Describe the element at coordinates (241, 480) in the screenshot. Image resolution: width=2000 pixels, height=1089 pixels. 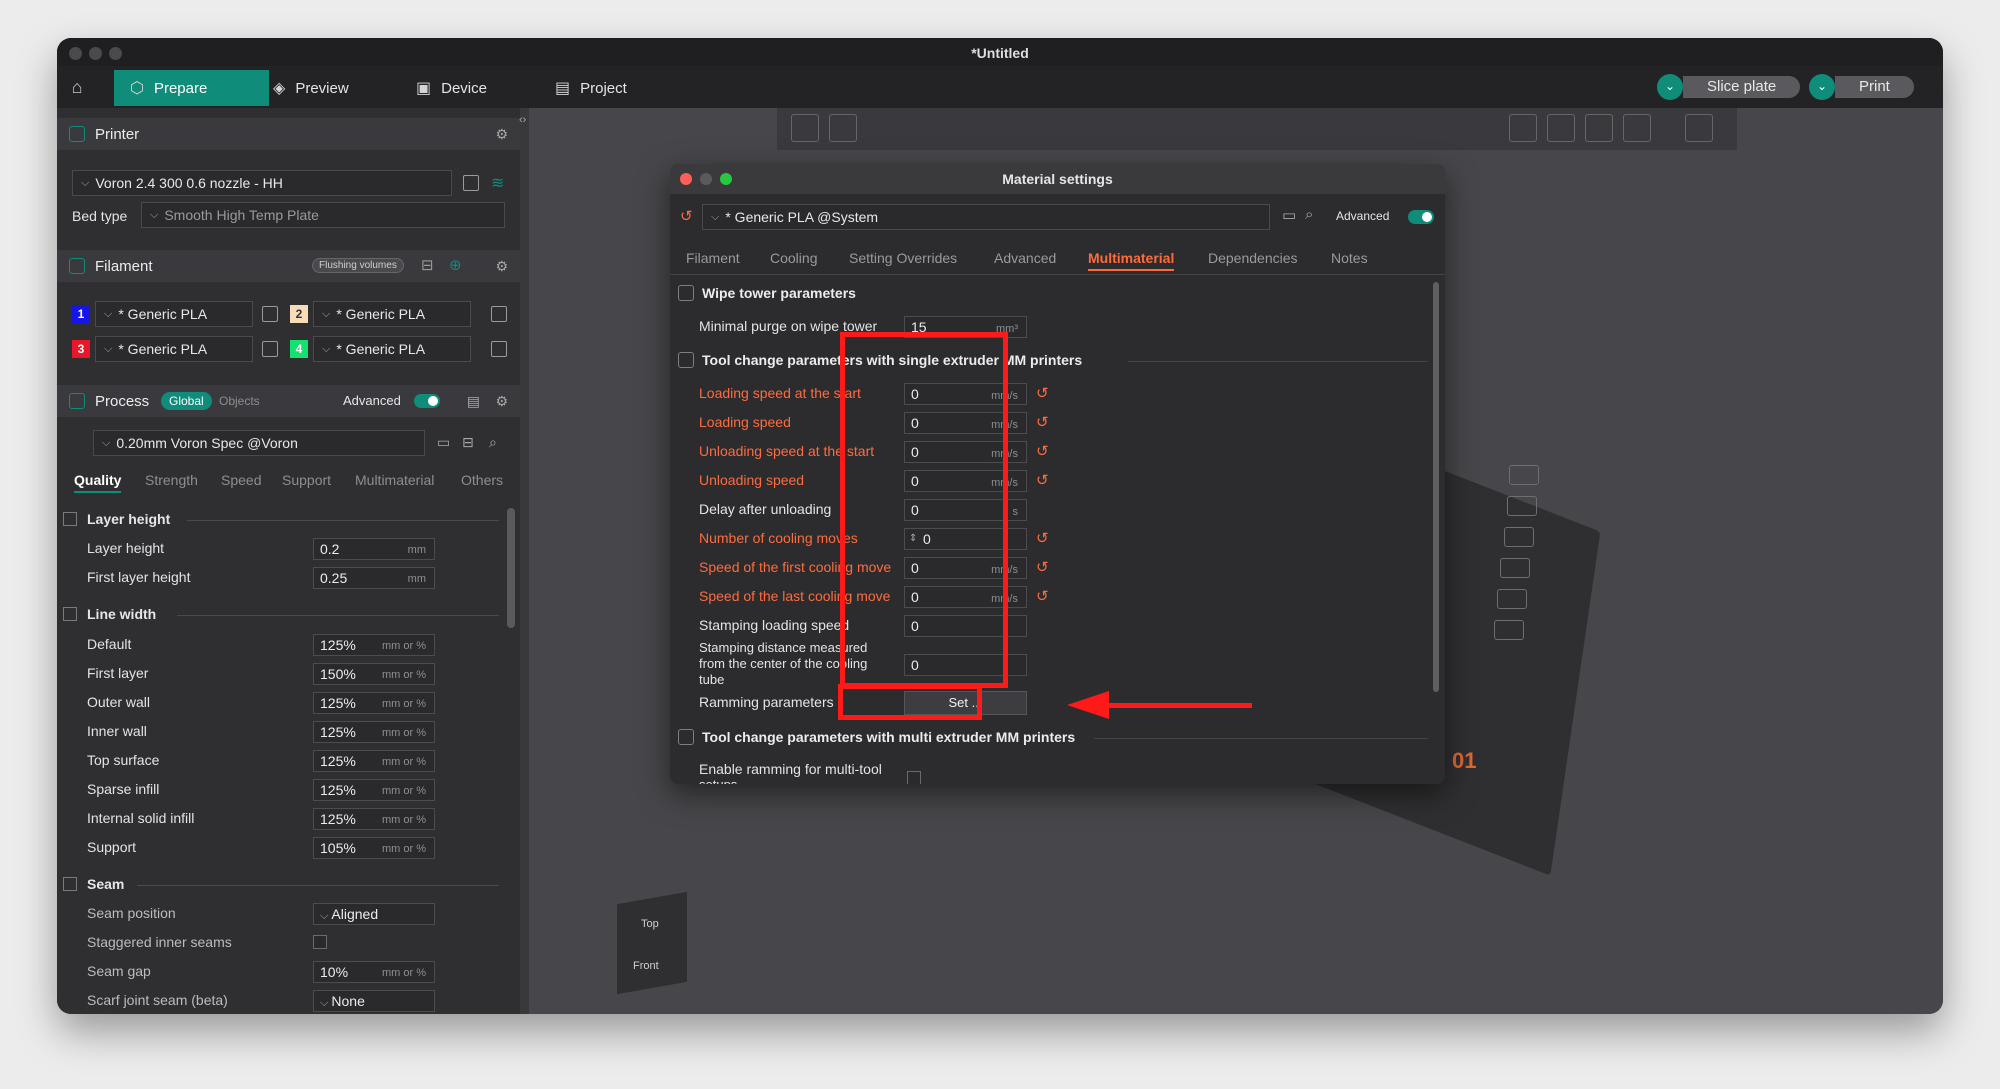
I see `tab-speed: Speed` at that location.